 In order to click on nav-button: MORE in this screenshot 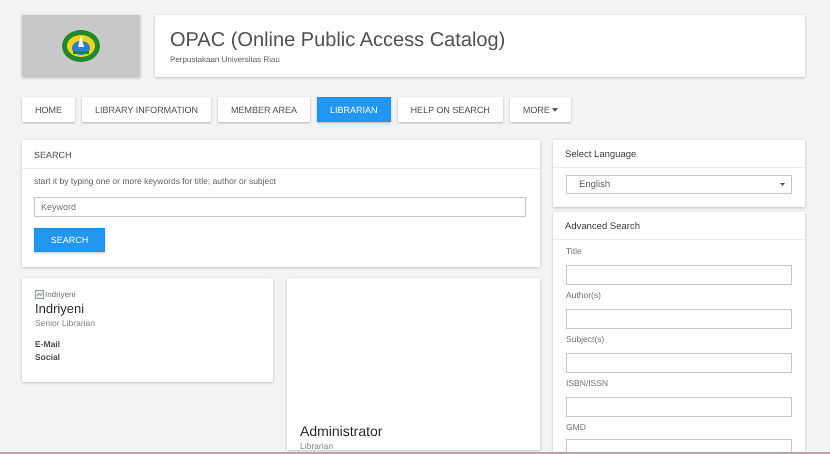, I will do `click(540, 109)`.